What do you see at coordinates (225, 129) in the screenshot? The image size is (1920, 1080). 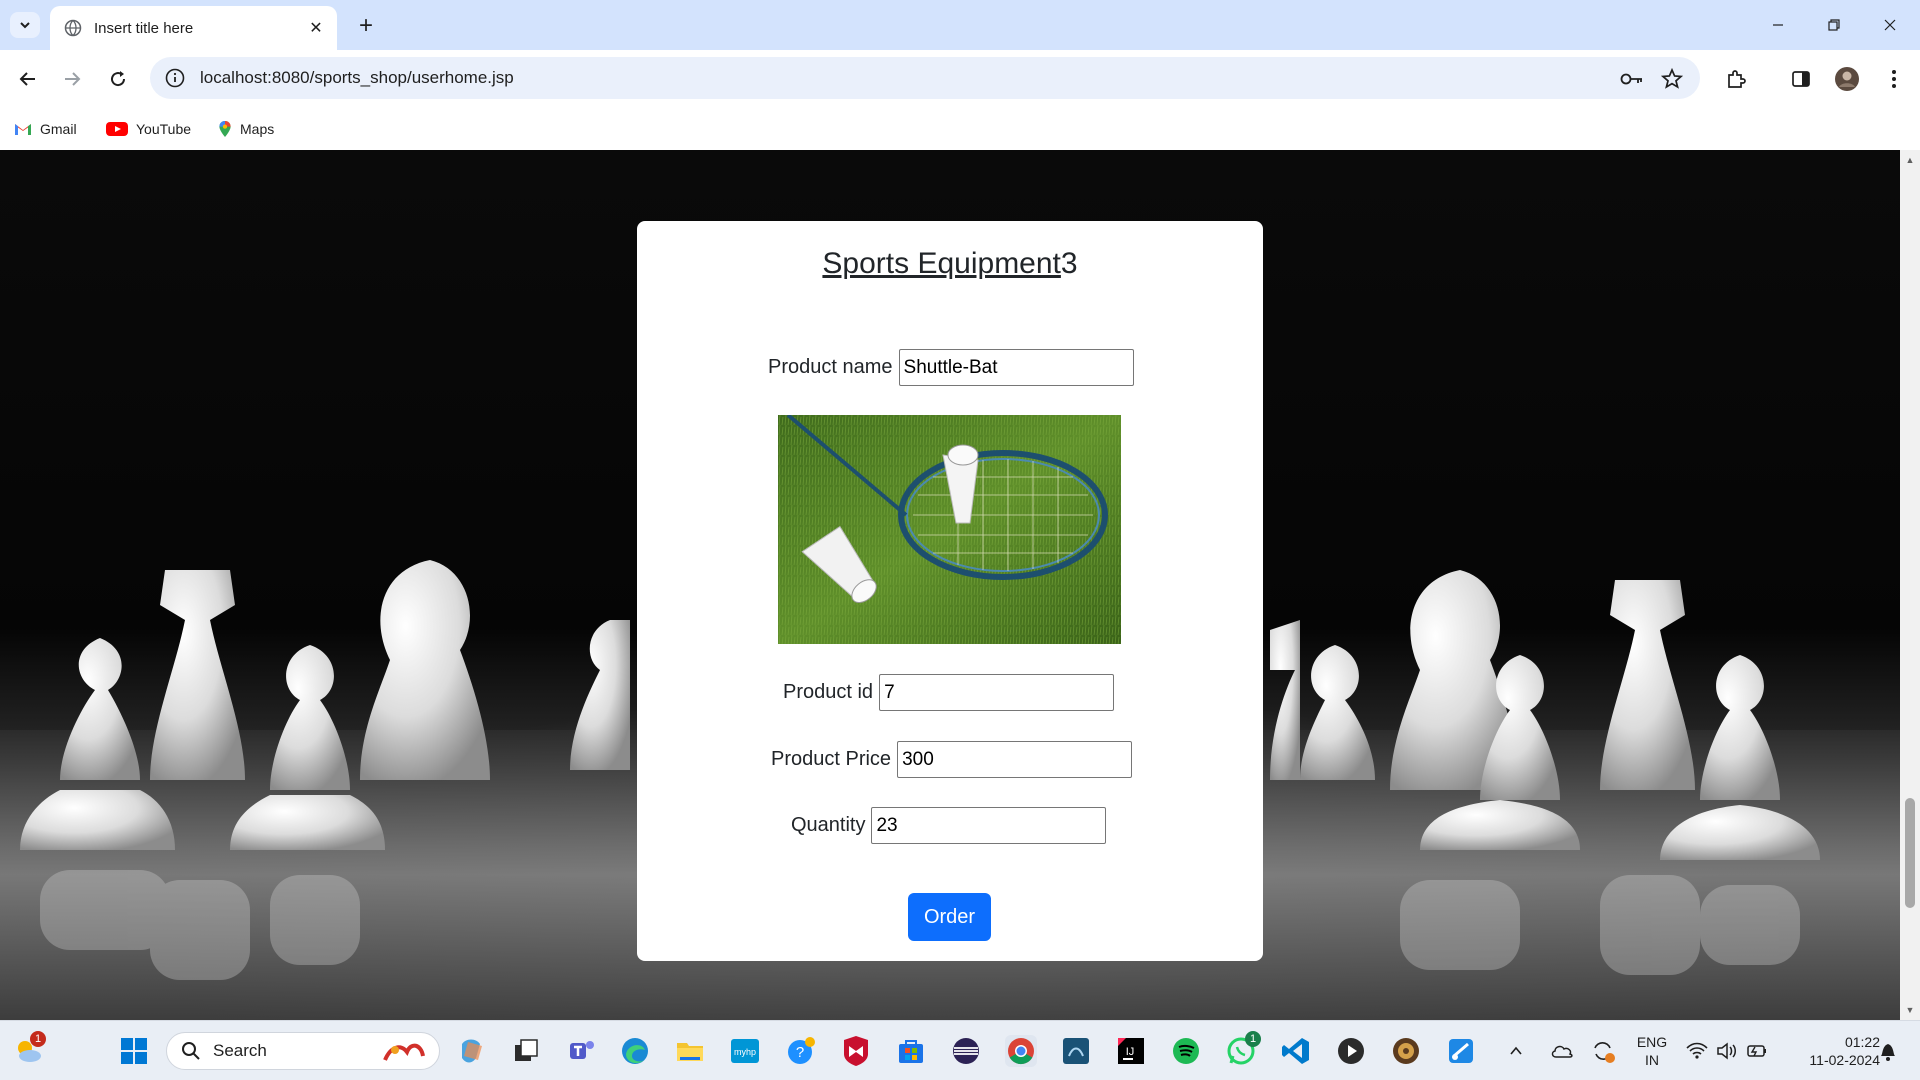 I see `maps-icon` at bounding box center [225, 129].